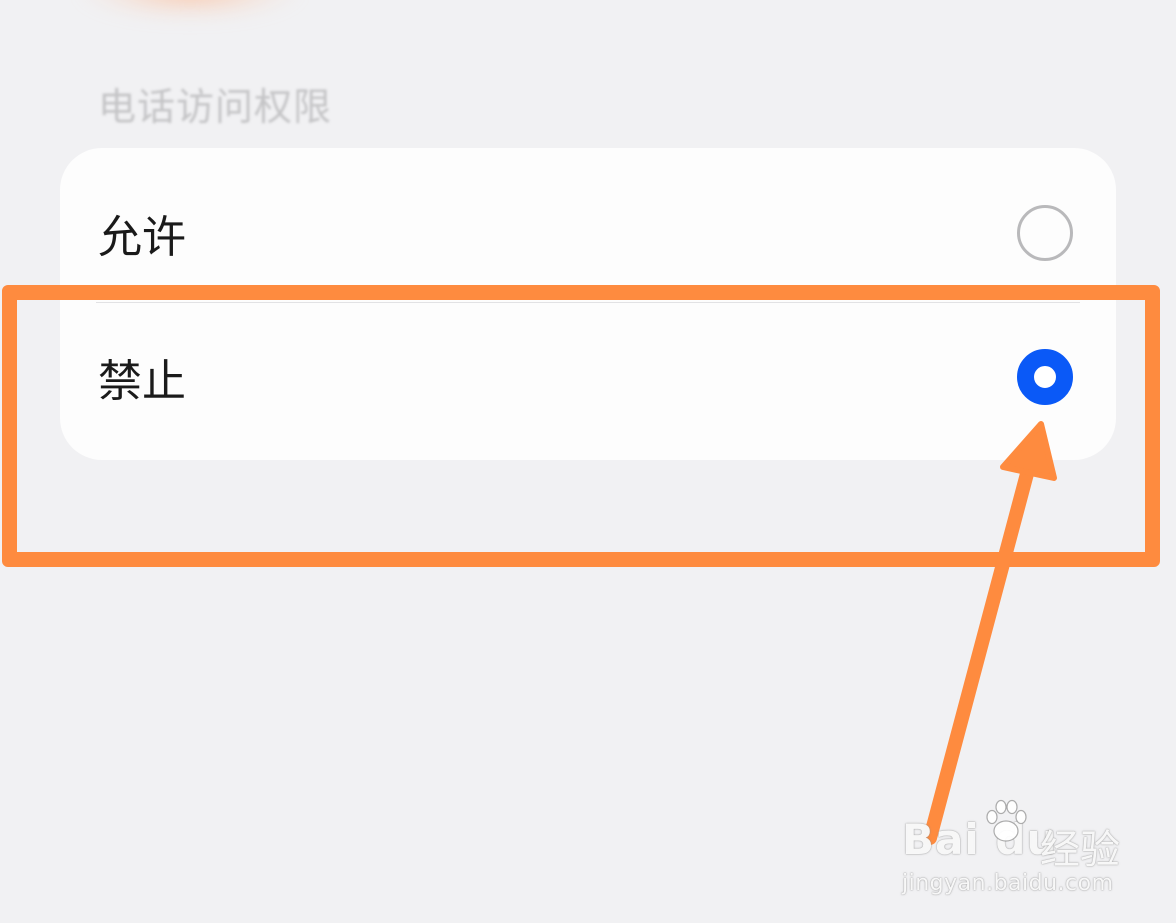 Image resolution: width=1176 pixels, height=923 pixels. Describe the element at coordinates (190, 10) in the screenshot. I see `blurred-header-decoration` at that location.